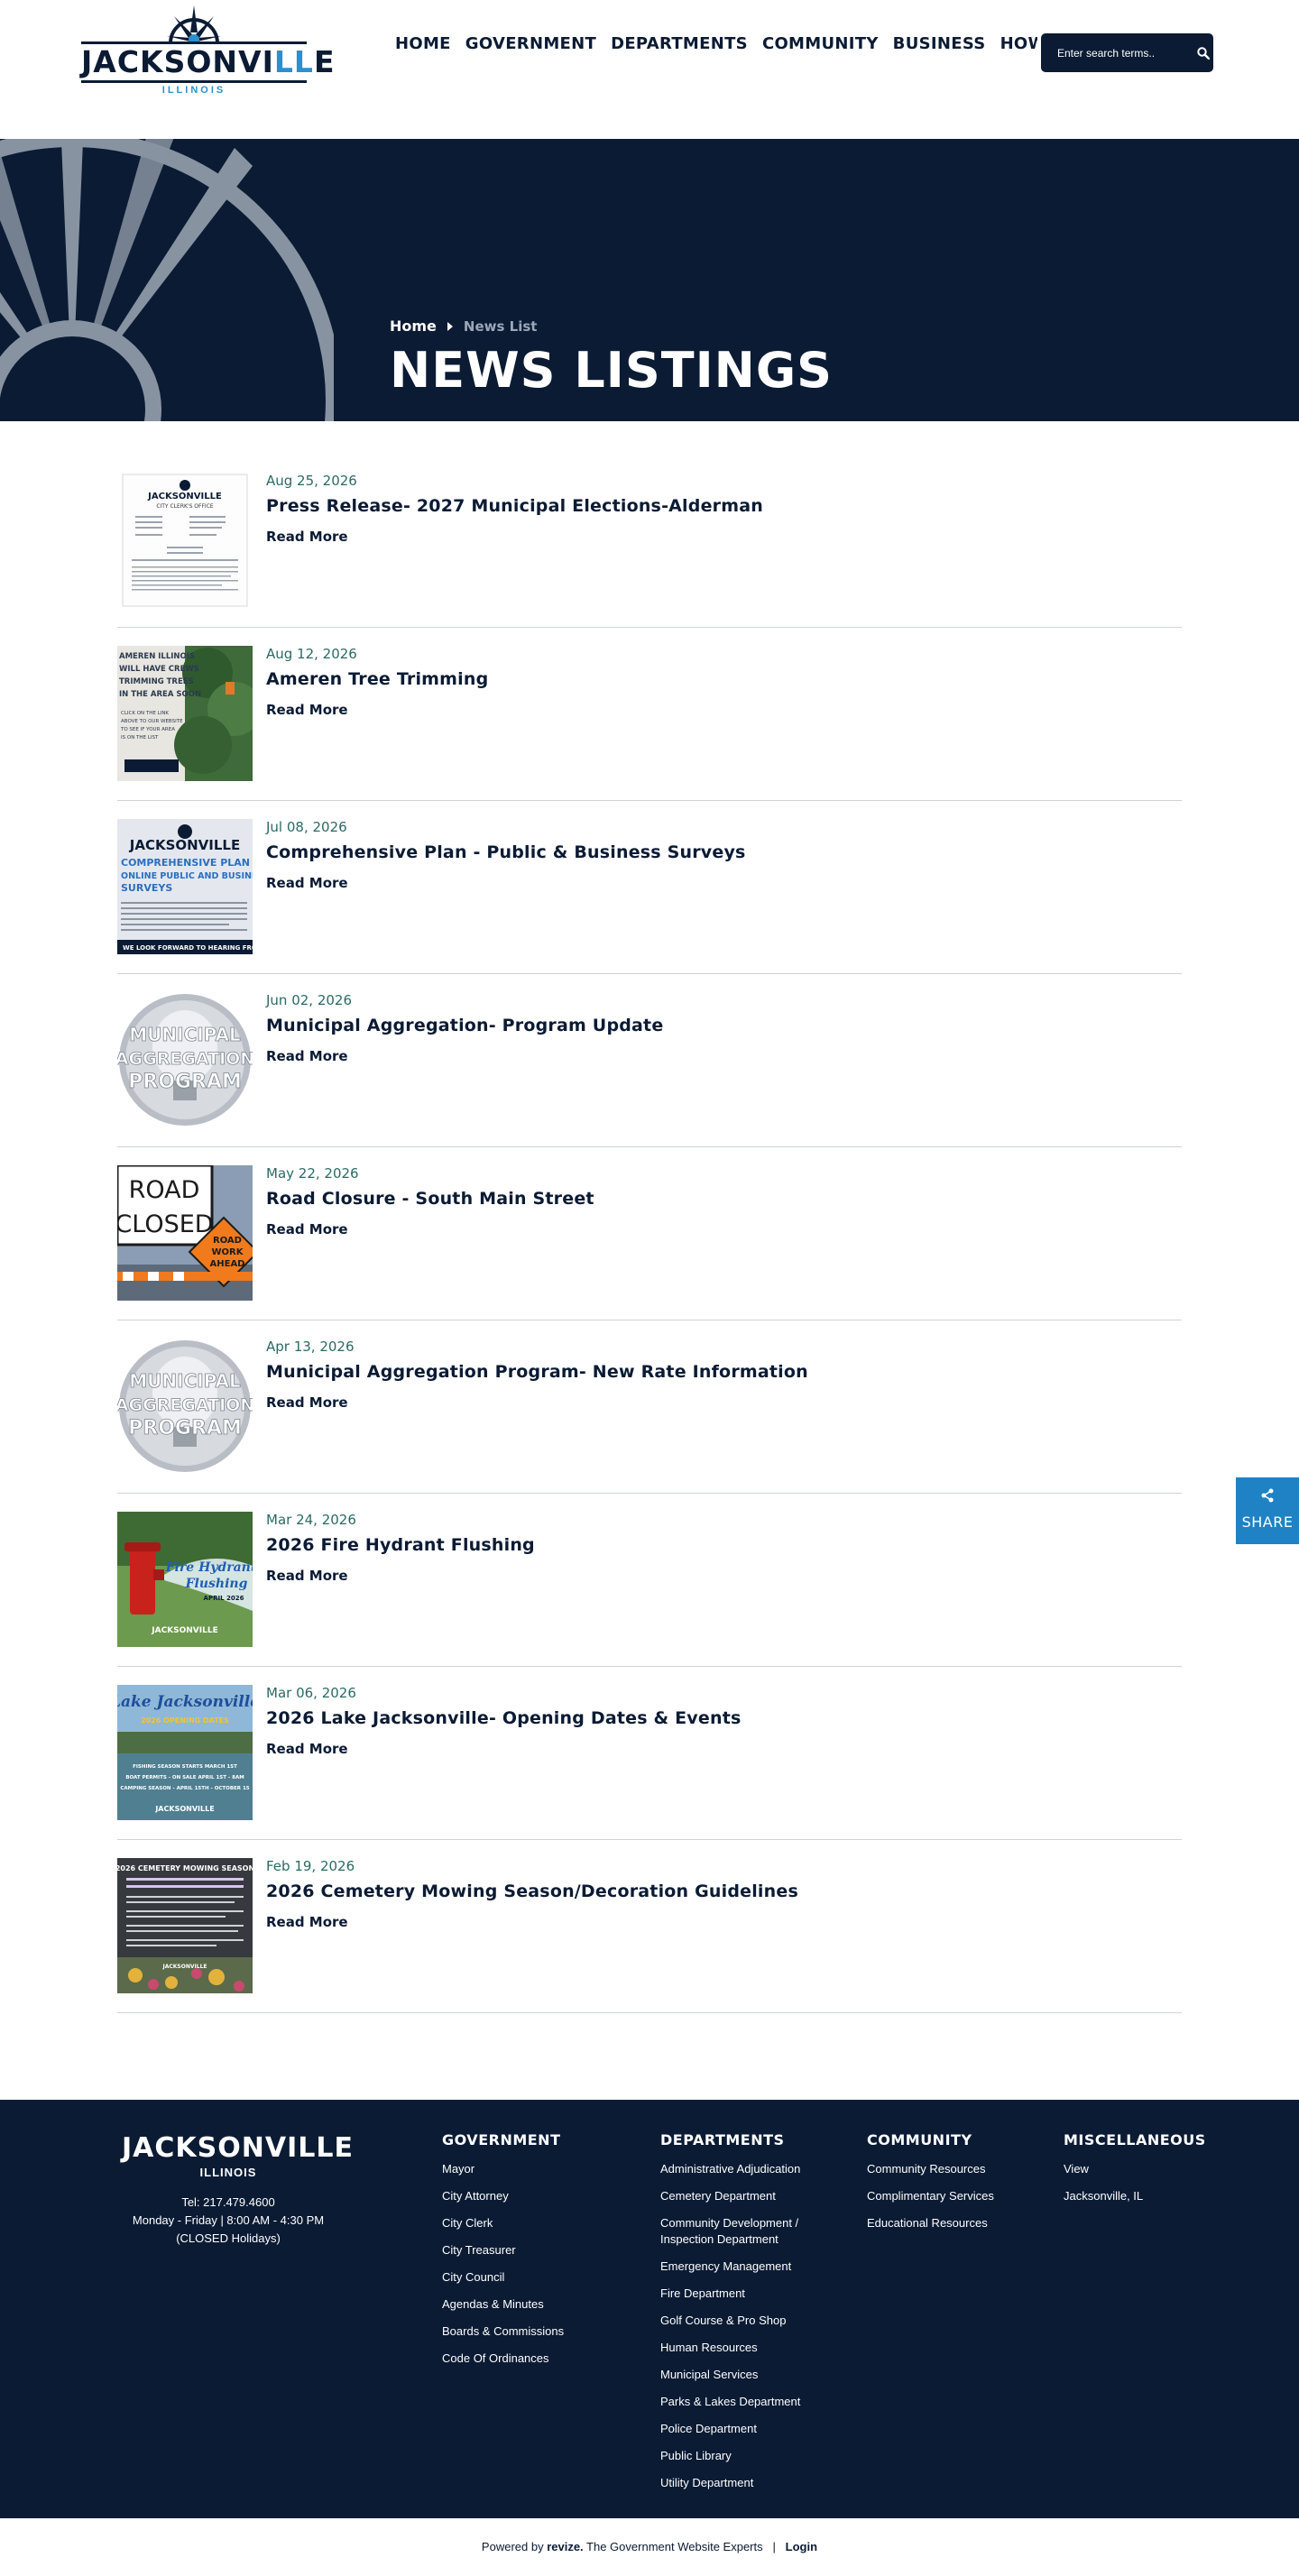 The height and width of the screenshot is (2576, 1299). I want to click on news-thumbnail: ROAD CLOSED ROAD WORK AHEAD, so click(185, 1233).